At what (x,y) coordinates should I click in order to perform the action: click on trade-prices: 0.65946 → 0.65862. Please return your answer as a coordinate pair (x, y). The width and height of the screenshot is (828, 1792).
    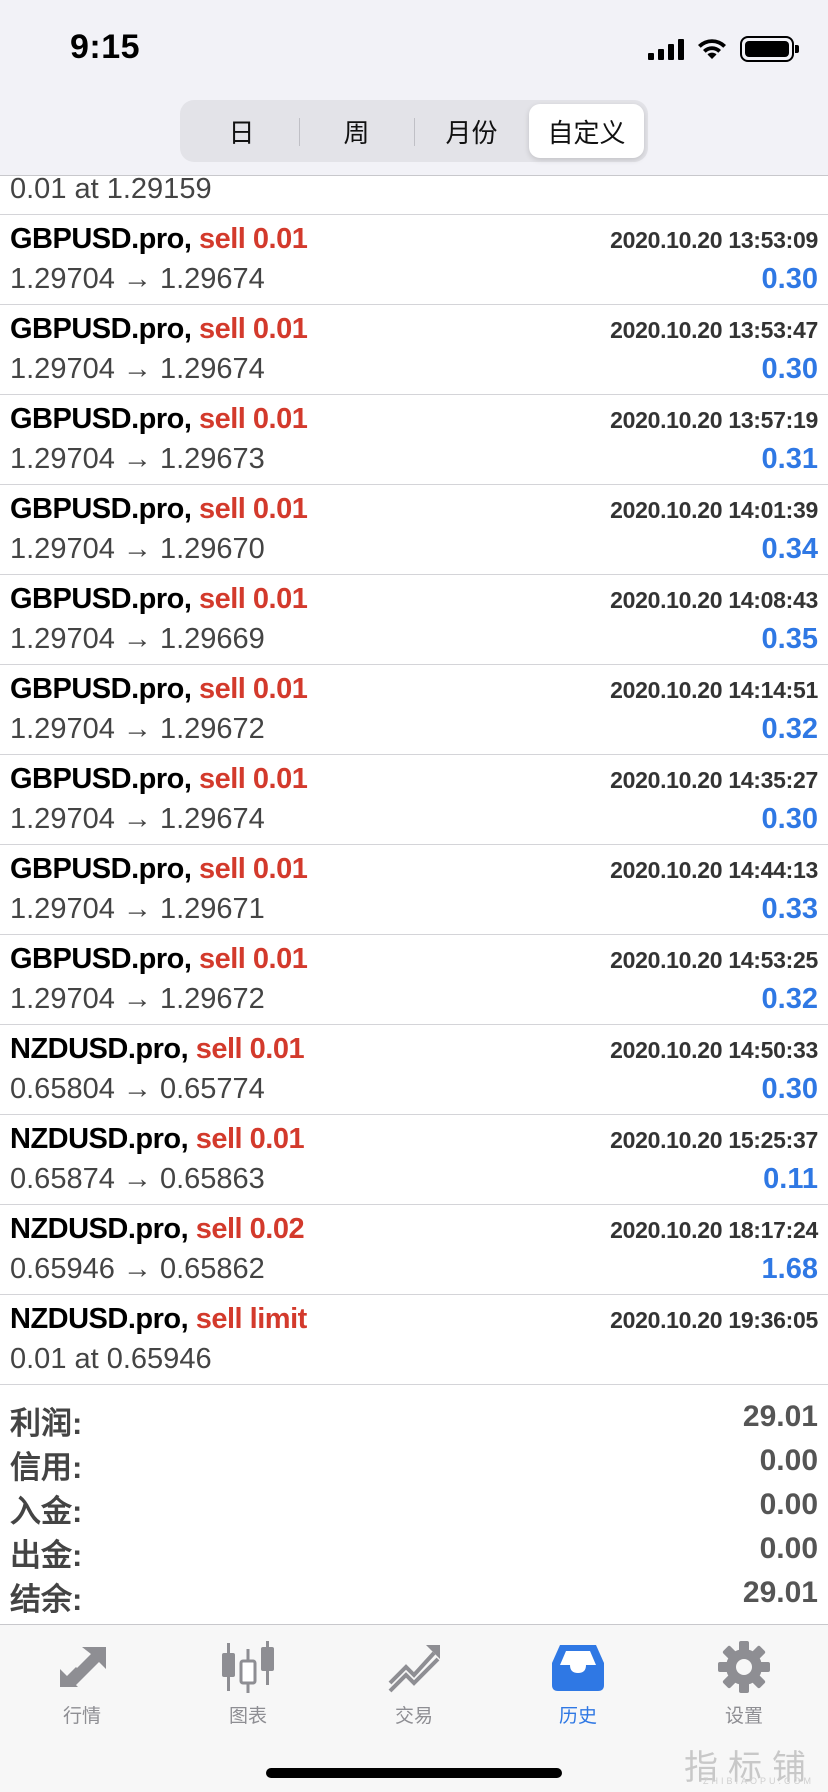
    Looking at the image, I should click on (137, 1269).